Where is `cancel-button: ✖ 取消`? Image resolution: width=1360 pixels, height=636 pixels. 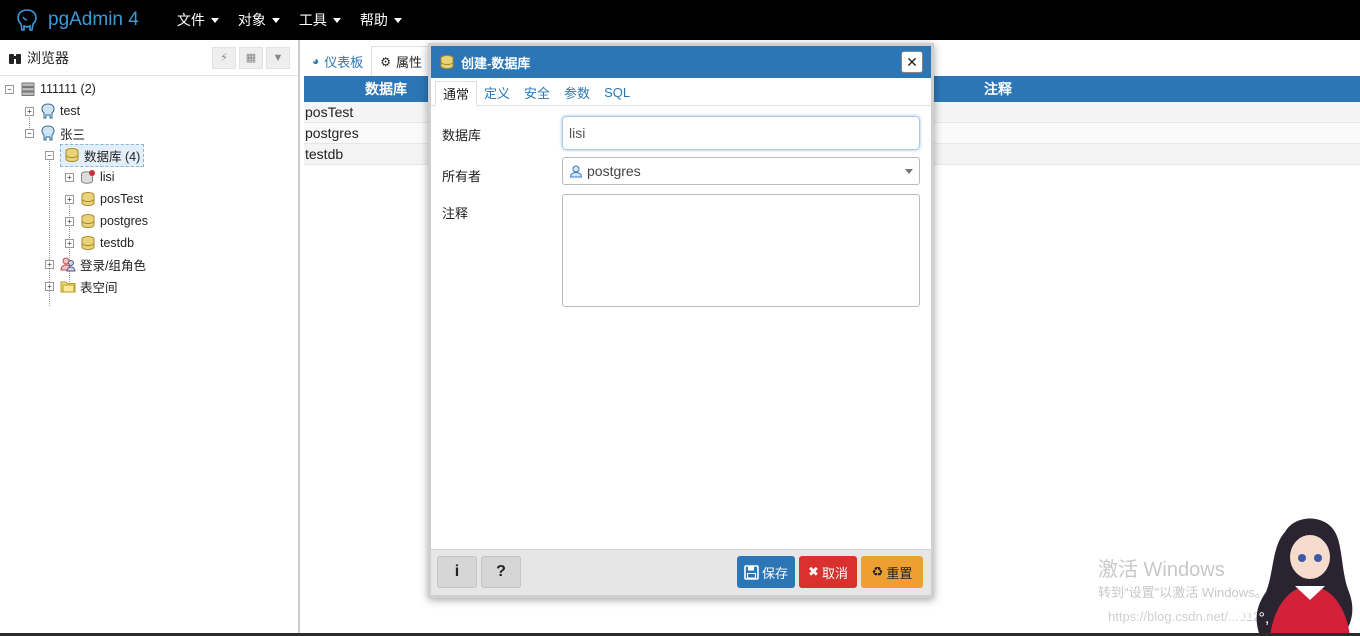
cancel-button: ✖ 取消 is located at coordinates (828, 572).